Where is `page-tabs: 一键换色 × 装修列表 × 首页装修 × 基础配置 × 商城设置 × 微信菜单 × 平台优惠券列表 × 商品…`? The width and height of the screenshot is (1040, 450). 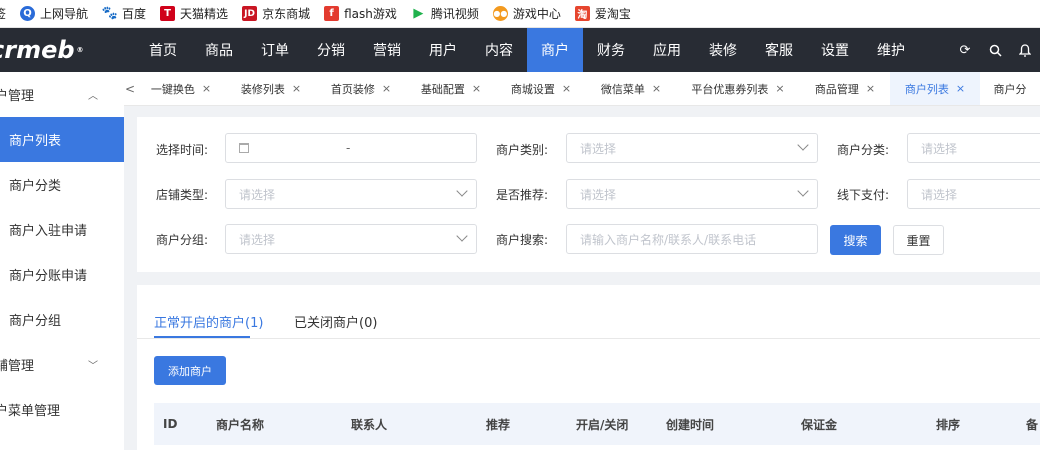
page-tabs: 一键换色 × 装修列表 × 首页装修 × 基础配置 × 商城设置 × 微信菜单 × 平台优惠券列表 × 商品… is located at coordinates (588, 88).